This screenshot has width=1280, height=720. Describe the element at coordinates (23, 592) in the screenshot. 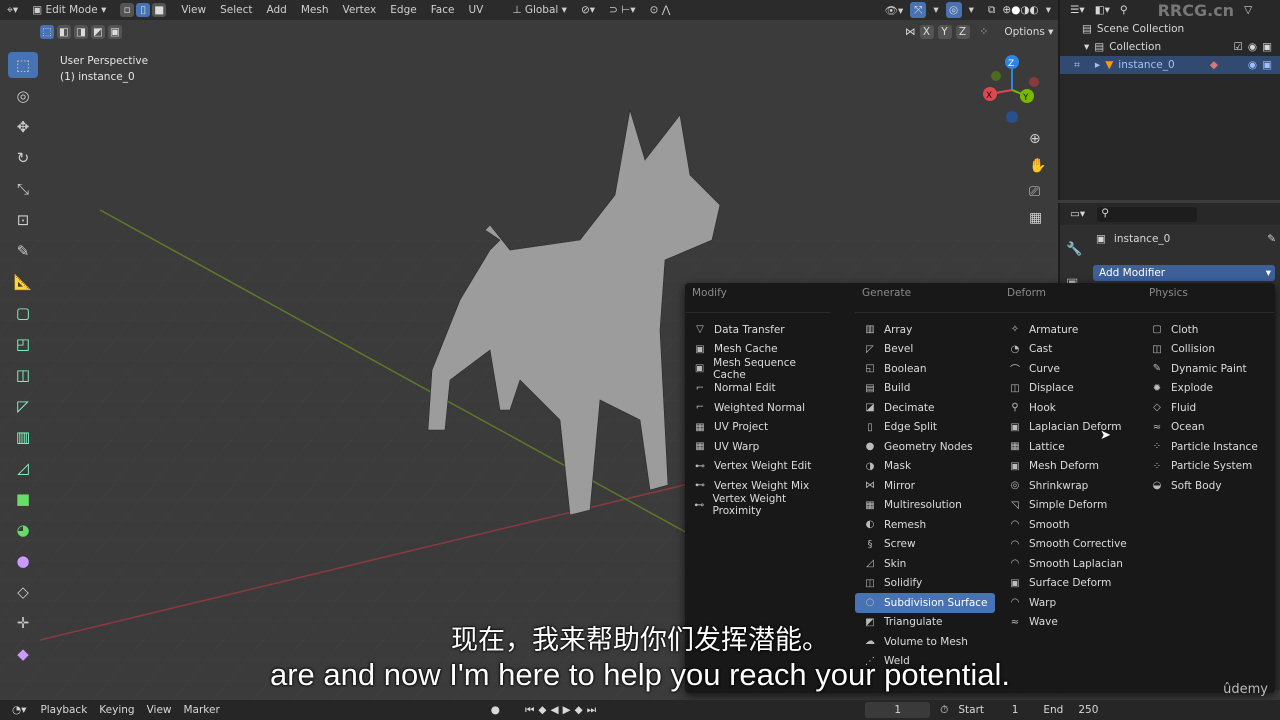

I see `shear-tool: ◇` at that location.